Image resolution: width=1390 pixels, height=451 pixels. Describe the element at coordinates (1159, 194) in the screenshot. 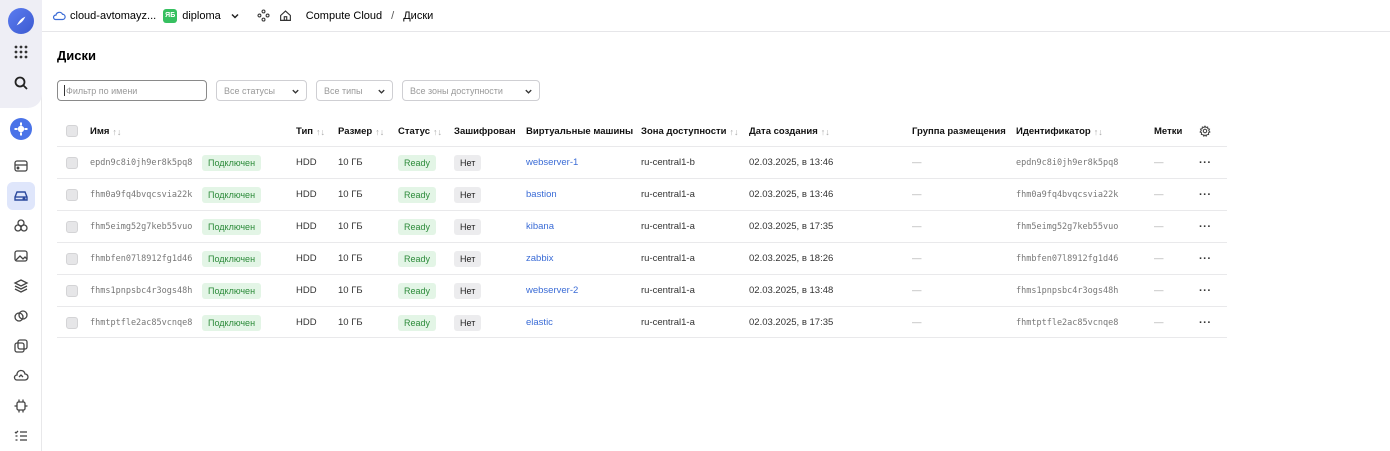

I see `labels-value: —` at that location.